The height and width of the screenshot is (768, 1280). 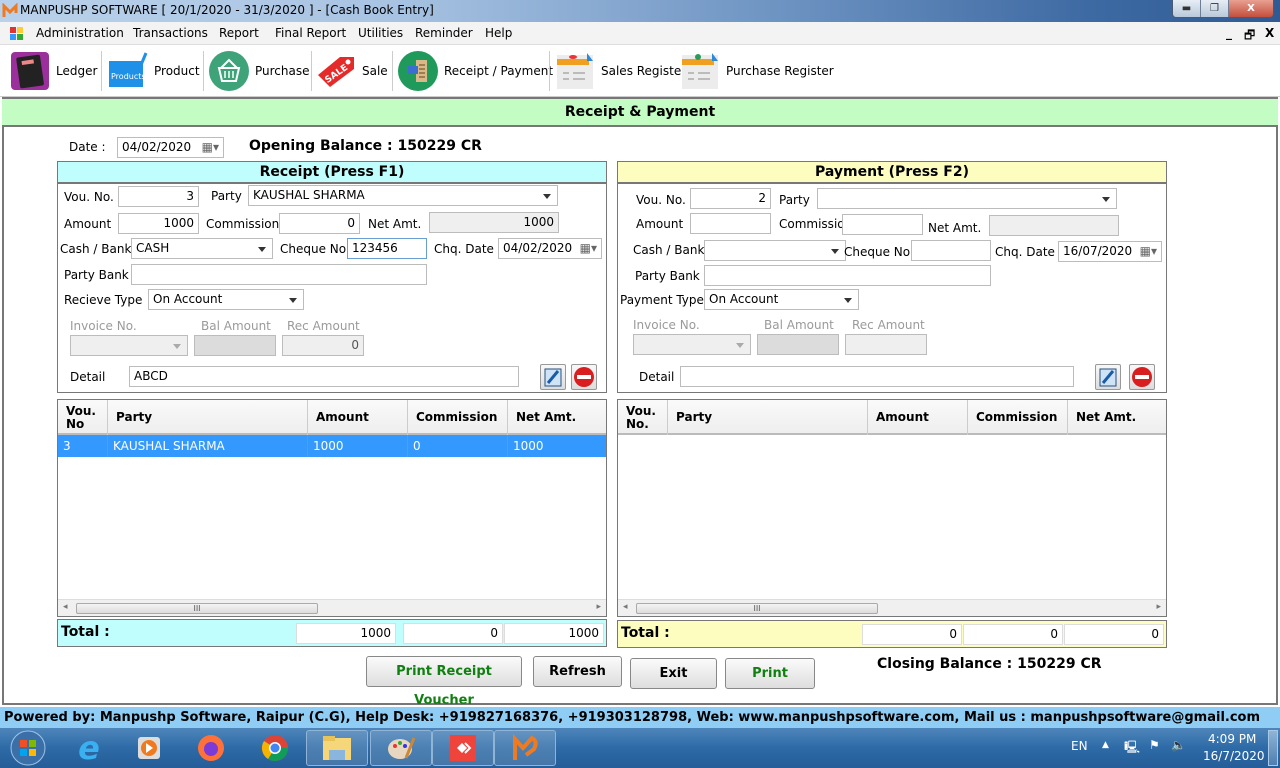 I want to click on receipt-type-dropdown: On Account, so click(x=226, y=299).